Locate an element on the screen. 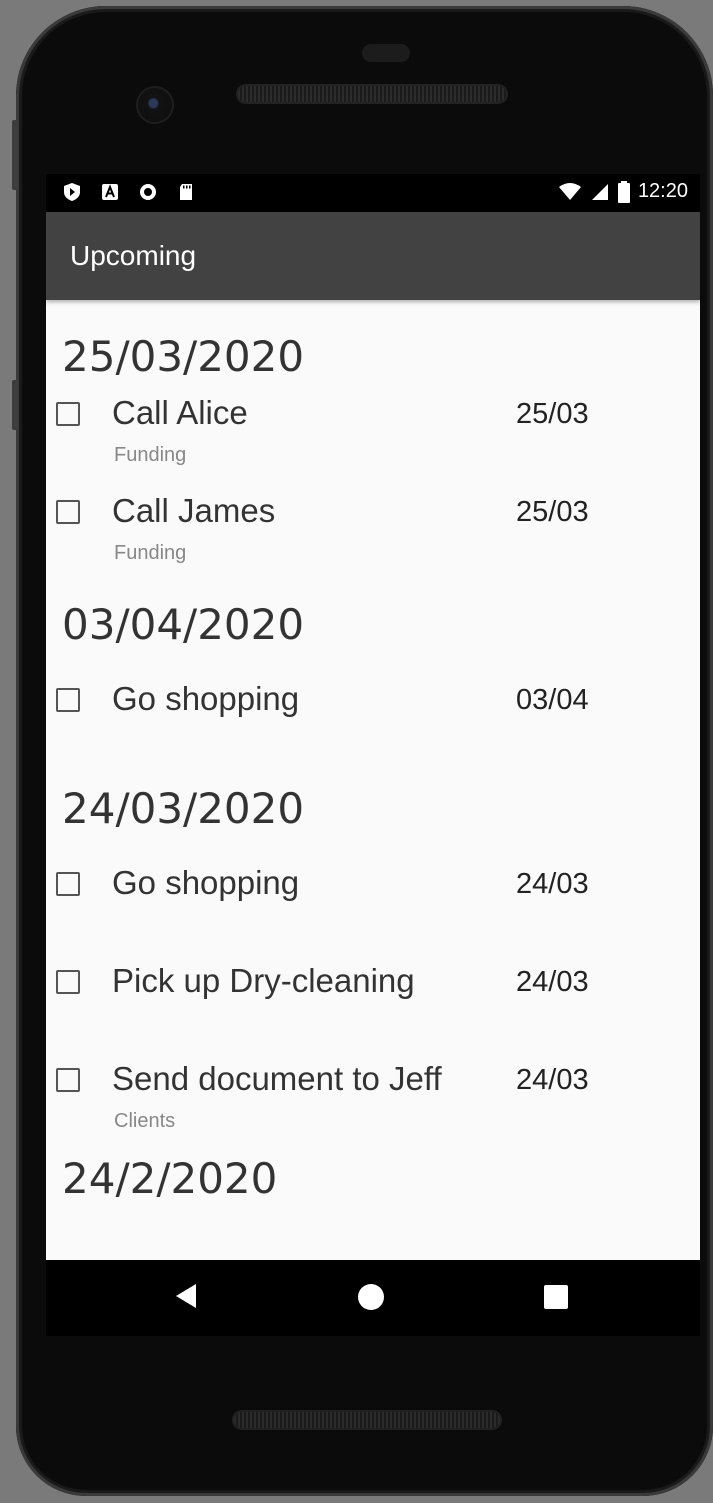 The height and width of the screenshot is (1503, 713). side-button-bottom is located at coordinates (15, 405).